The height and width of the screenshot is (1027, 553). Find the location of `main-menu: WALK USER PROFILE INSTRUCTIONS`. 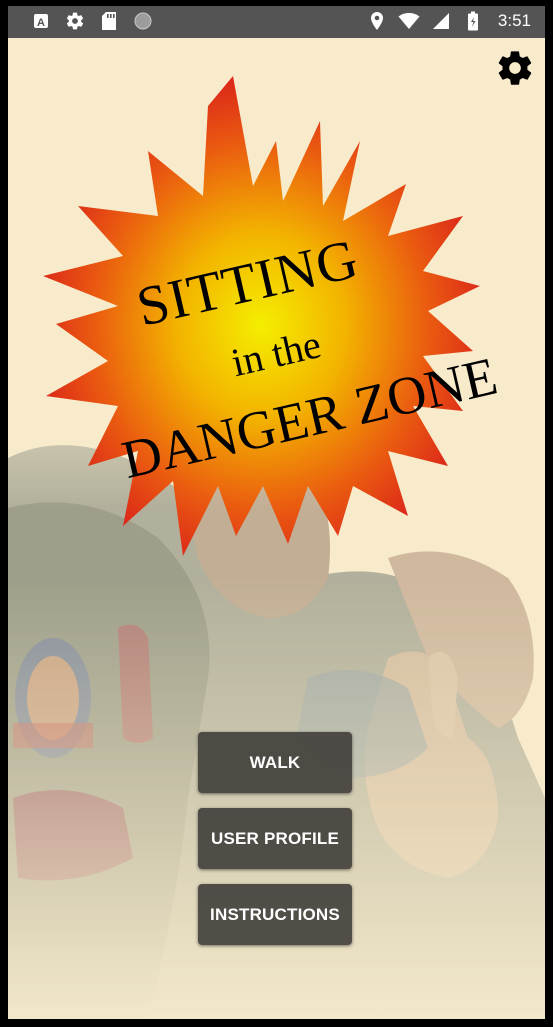

main-menu: WALK USER PROFILE INSTRUCTIONS is located at coordinates (275, 846).